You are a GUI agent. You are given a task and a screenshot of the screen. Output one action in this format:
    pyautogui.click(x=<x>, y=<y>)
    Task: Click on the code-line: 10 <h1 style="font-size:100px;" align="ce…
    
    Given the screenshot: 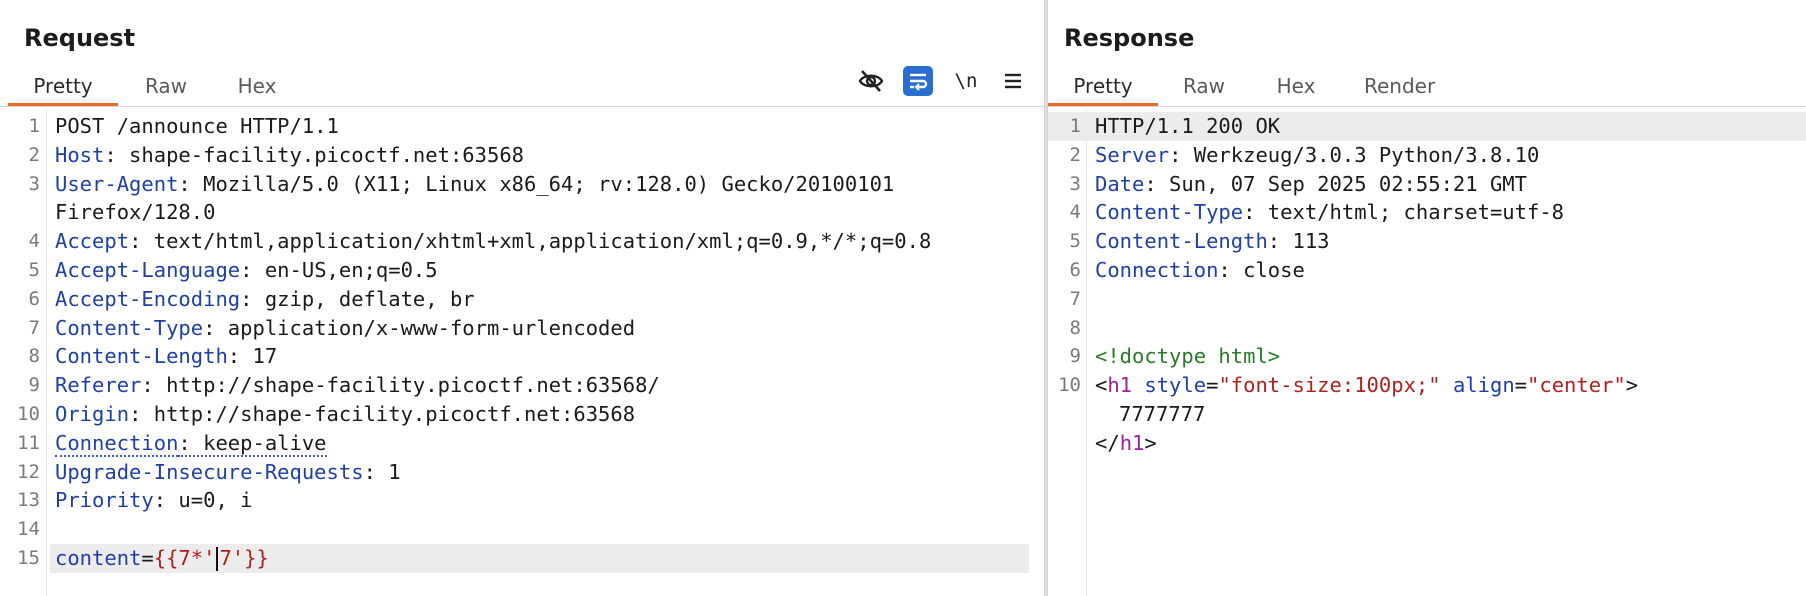 What is the action you would take?
    pyautogui.click(x=1427, y=385)
    